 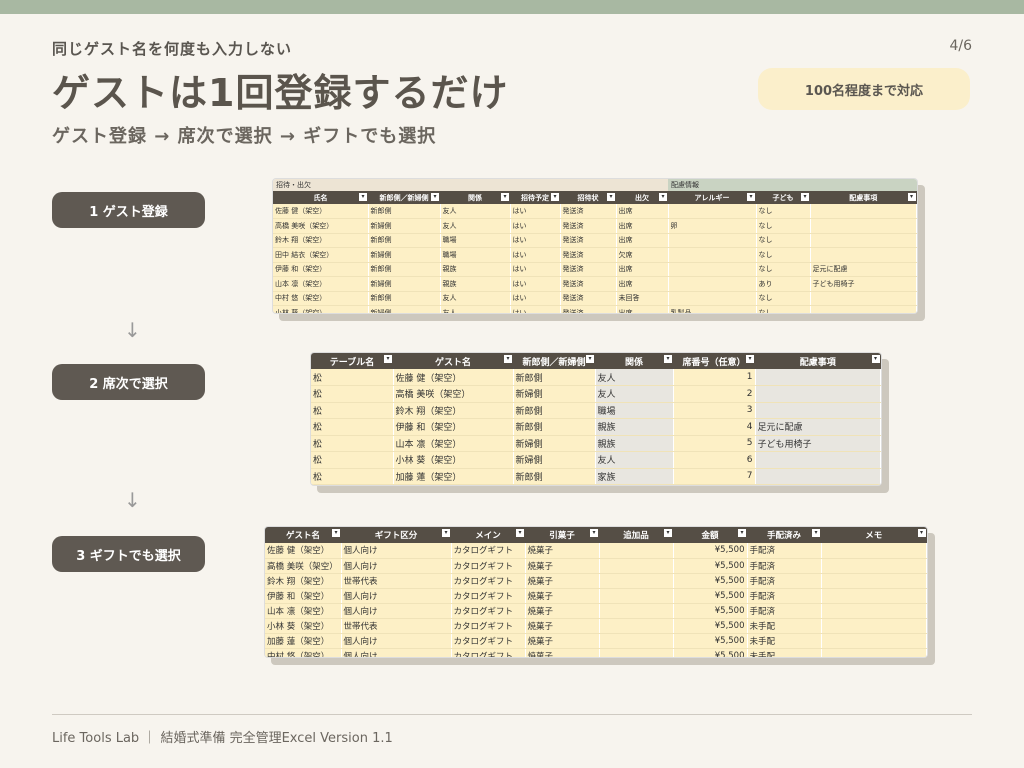 I want to click on table-cell: 足元に配慮, so click(x=818, y=427).